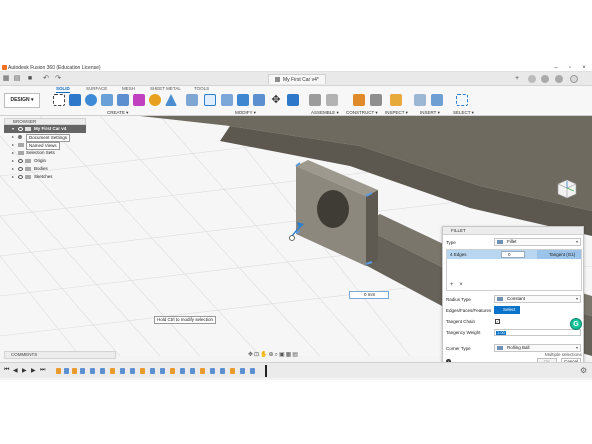 The height and width of the screenshot is (444, 592). Describe the element at coordinates (437, 100) in the screenshot. I see `decal-icon` at that location.